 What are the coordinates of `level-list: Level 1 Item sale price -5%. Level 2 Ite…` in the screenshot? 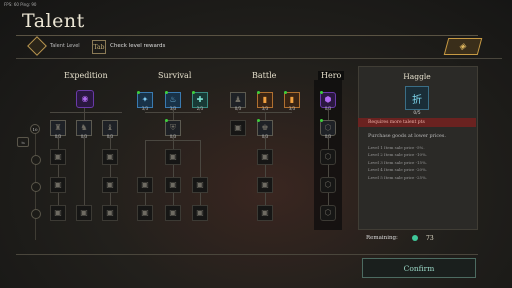 It's located at (397, 162).